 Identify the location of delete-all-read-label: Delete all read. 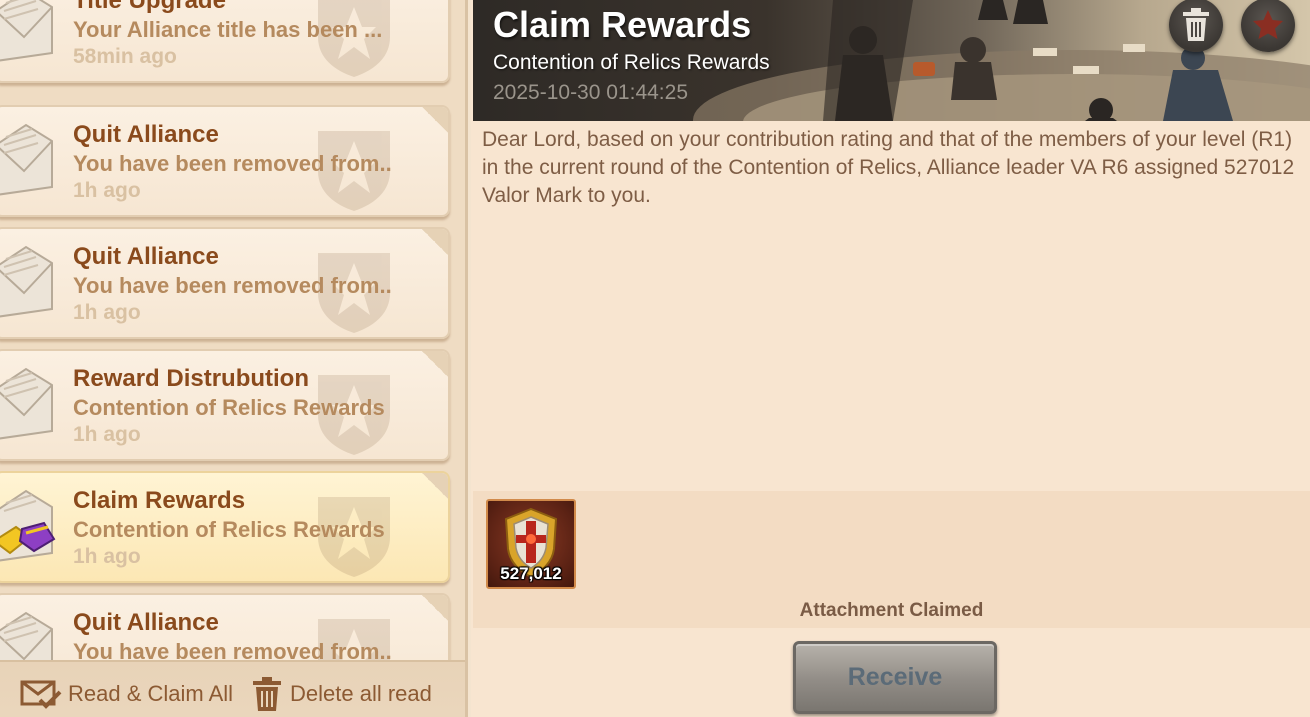
(361, 693).